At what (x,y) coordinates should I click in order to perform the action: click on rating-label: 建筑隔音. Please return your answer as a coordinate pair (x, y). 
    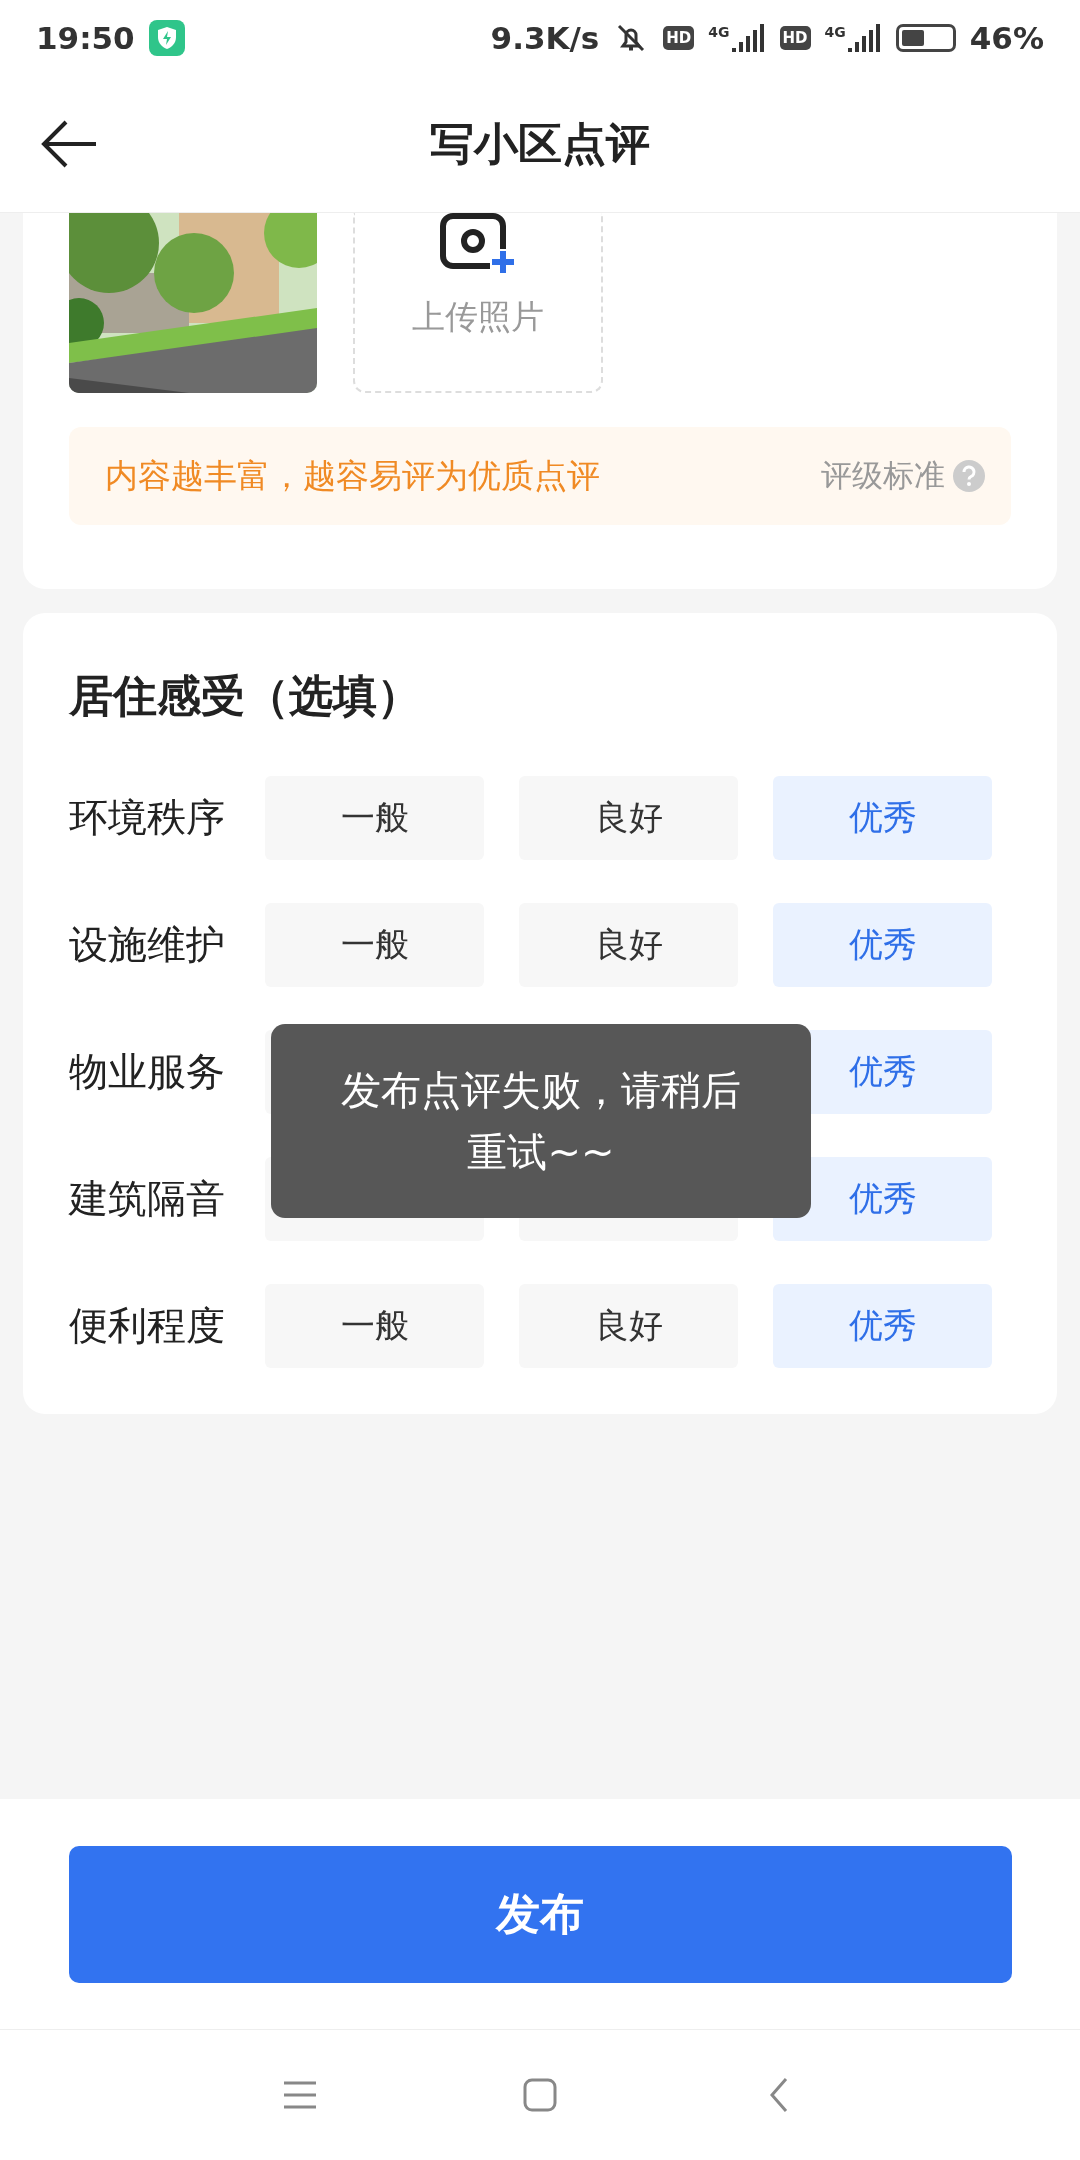
    Looking at the image, I should click on (147, 1199).